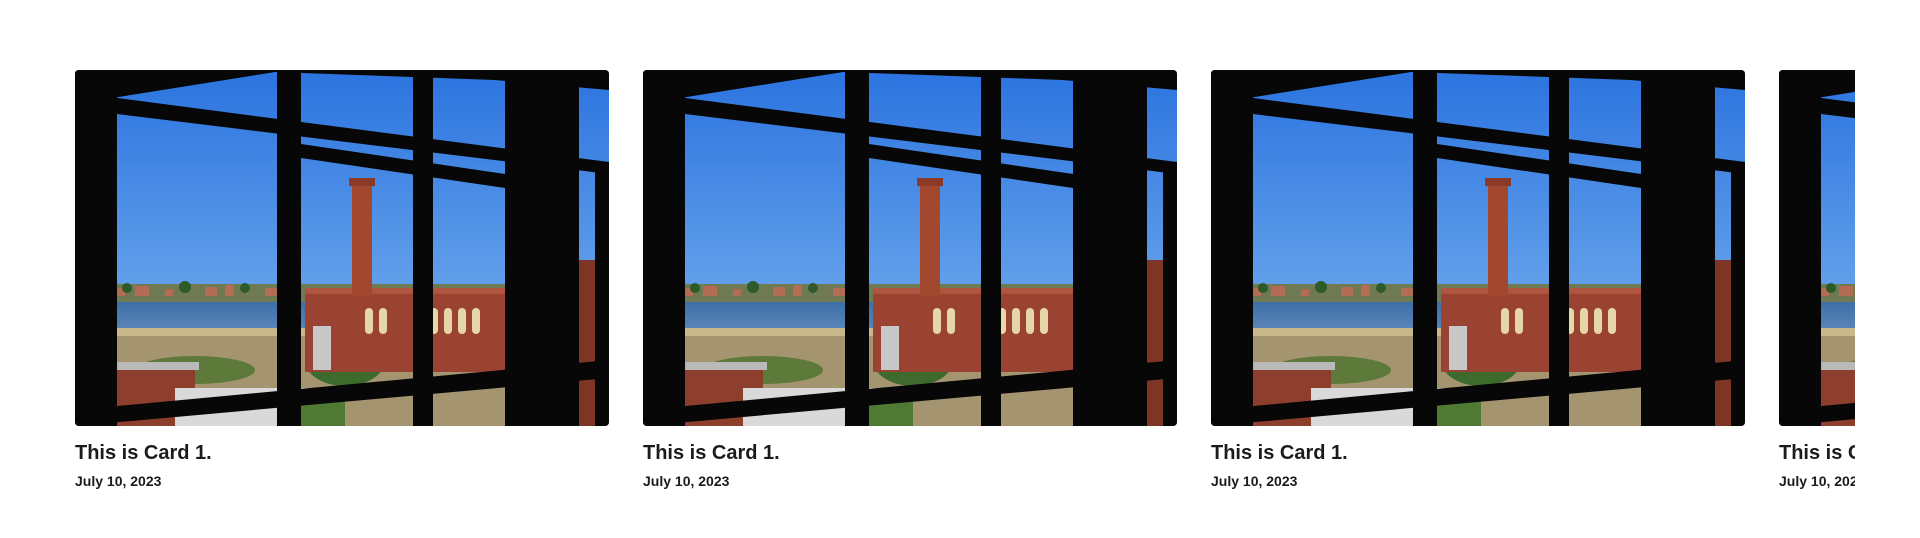 The height and width of the screenshot is (538, 1920). I want to click on window-view-photo, so click(1817, 248).